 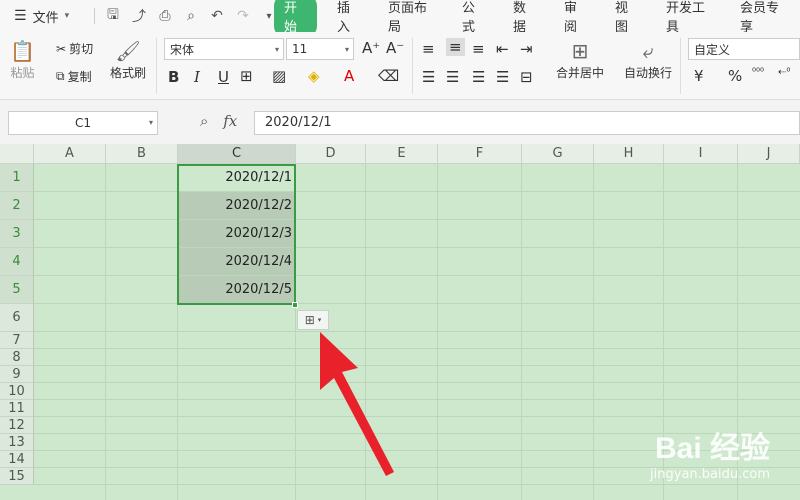 What do you see at coordinates (348, 17) in the screenshot?
I see `tab-insert: 插入` at bounding box center [348, 17].